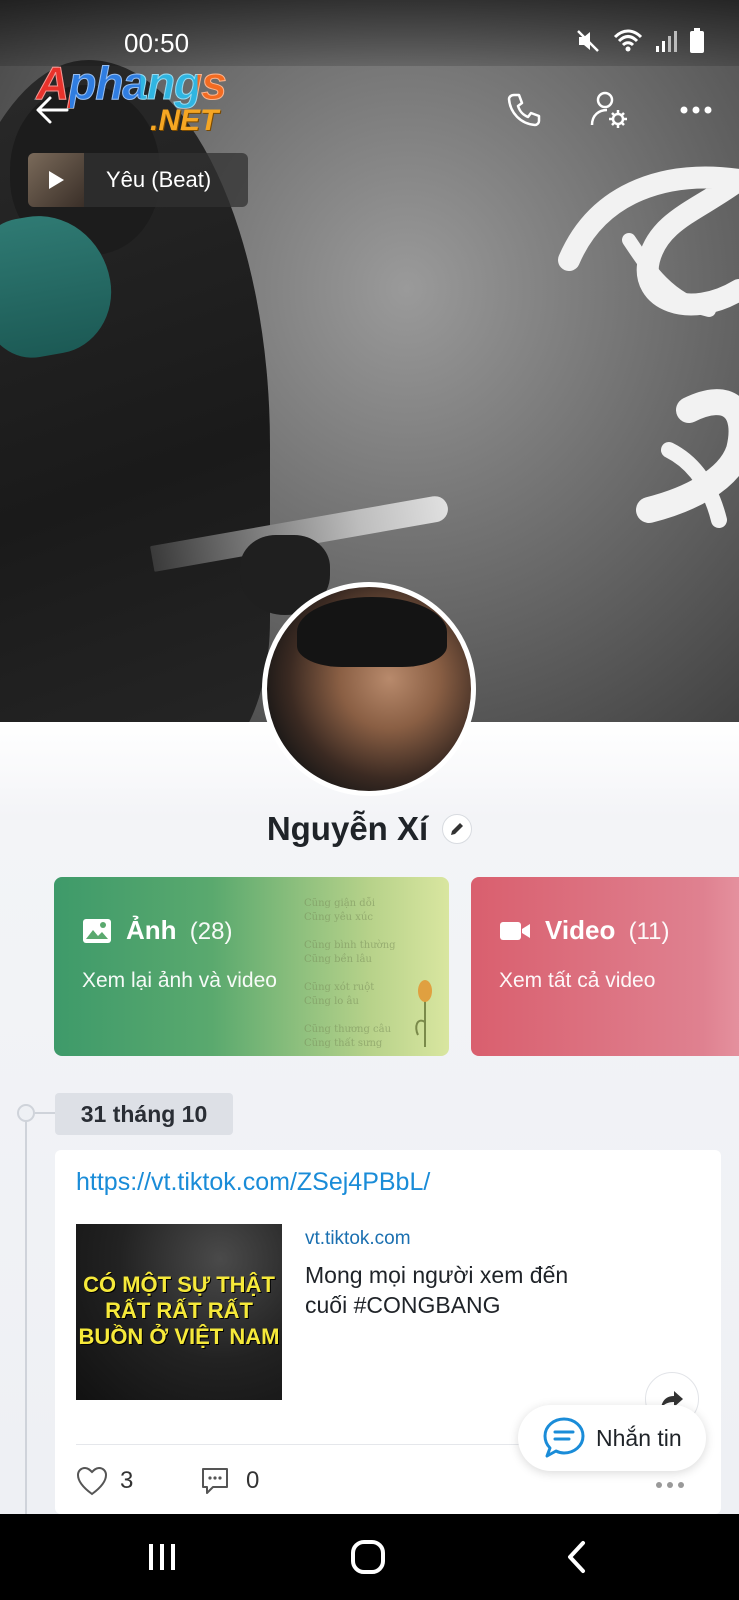 Image resolution: width=739 pixels, height=1600 pixels. What do you see at coordinates (649, 931) in the screenshot?
I see `videos-card-count: (11)` at bounding box center [649, 931].